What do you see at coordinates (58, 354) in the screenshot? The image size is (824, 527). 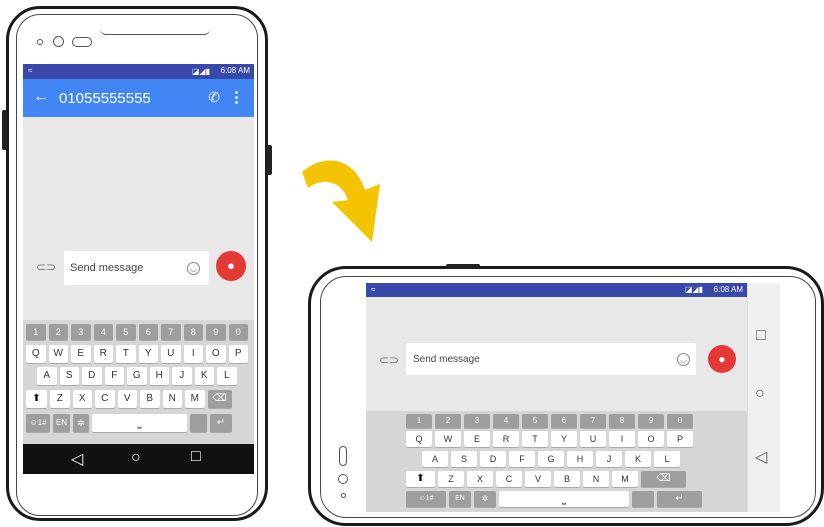 I see `key: W` at bounding box center [58, 354].